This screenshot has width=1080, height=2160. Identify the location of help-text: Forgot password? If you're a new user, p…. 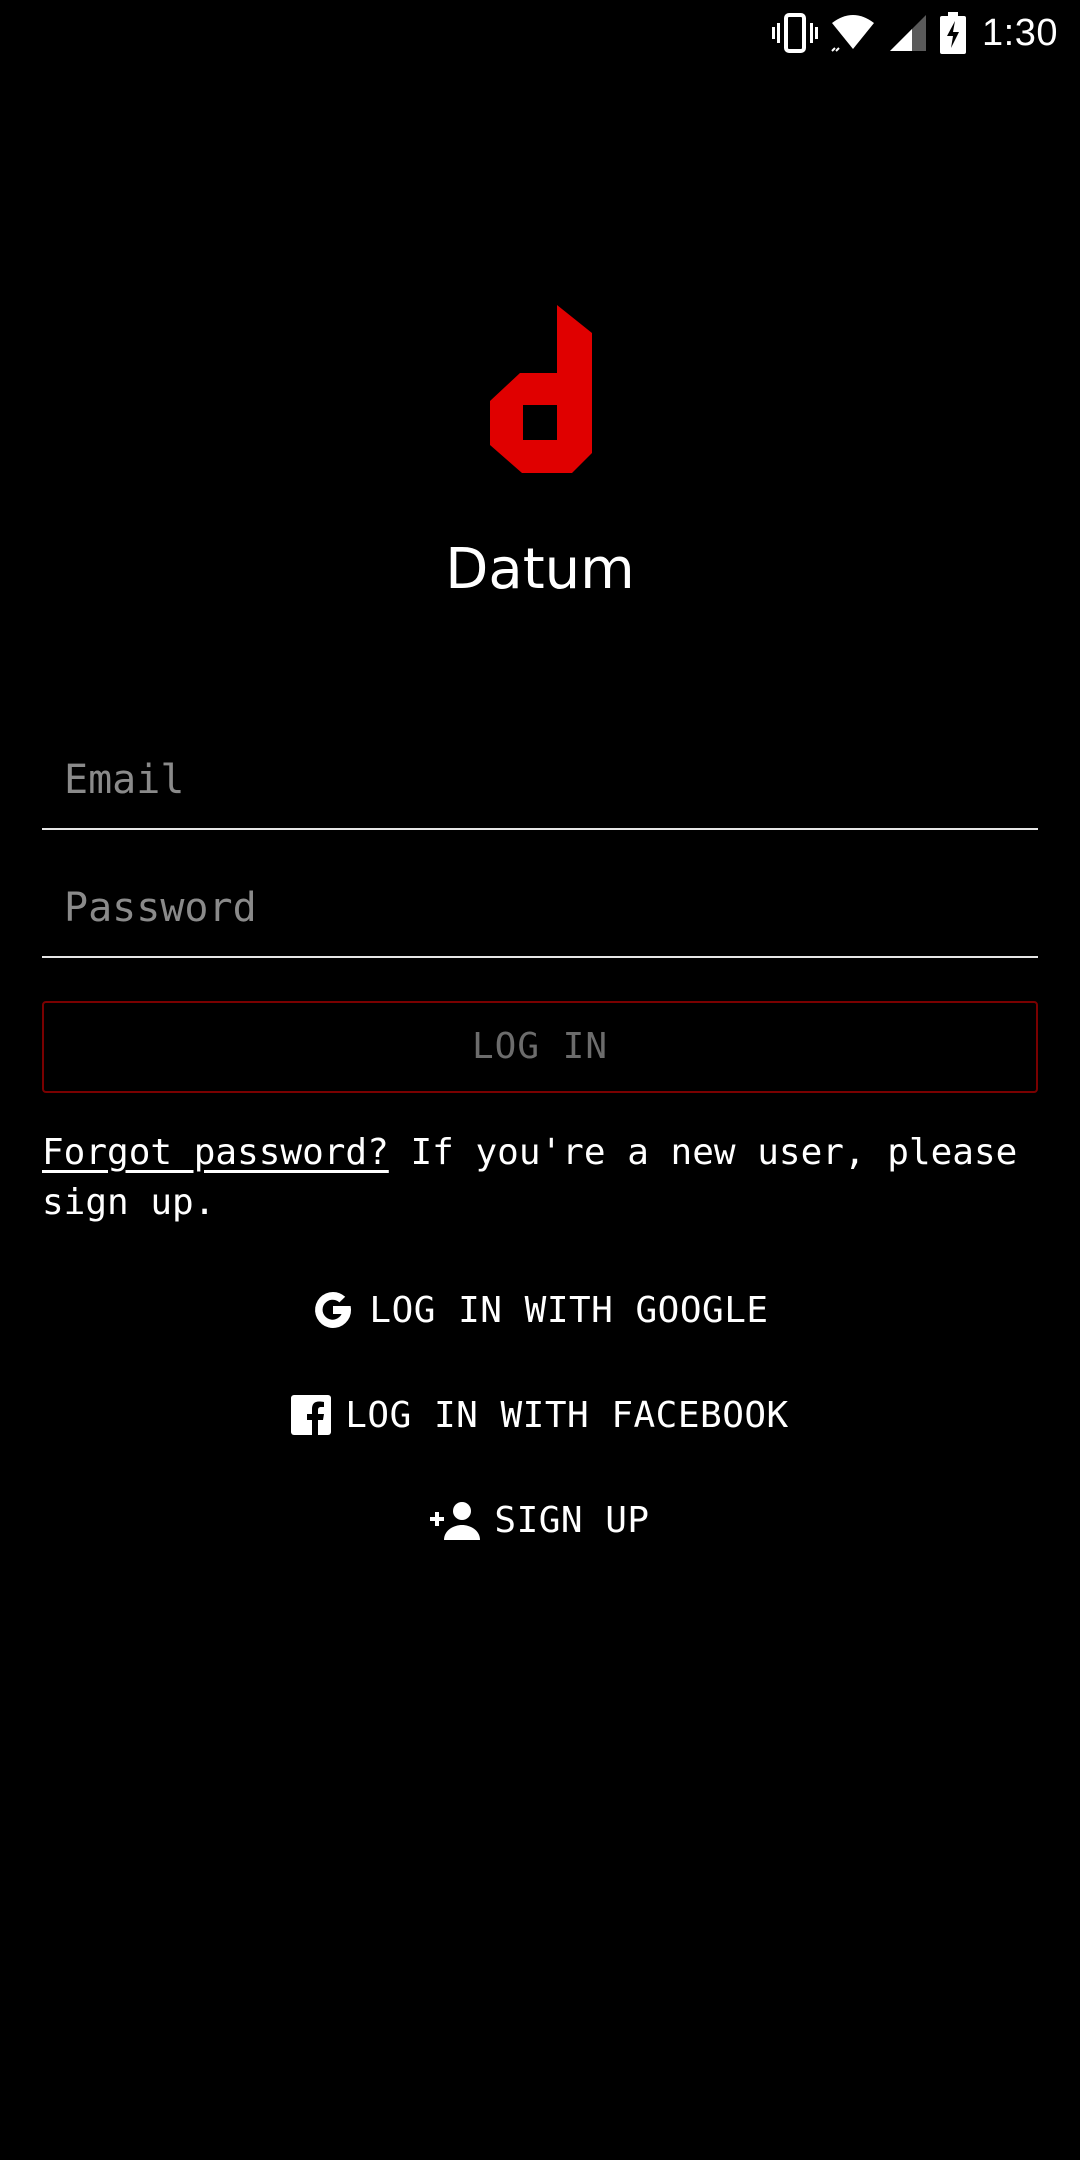
(542, 1178).